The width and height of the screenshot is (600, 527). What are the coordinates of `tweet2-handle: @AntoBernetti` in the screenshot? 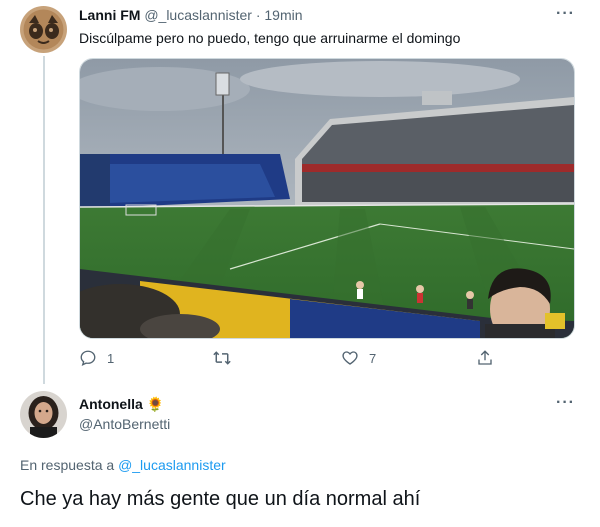 It's located at (124, 424).